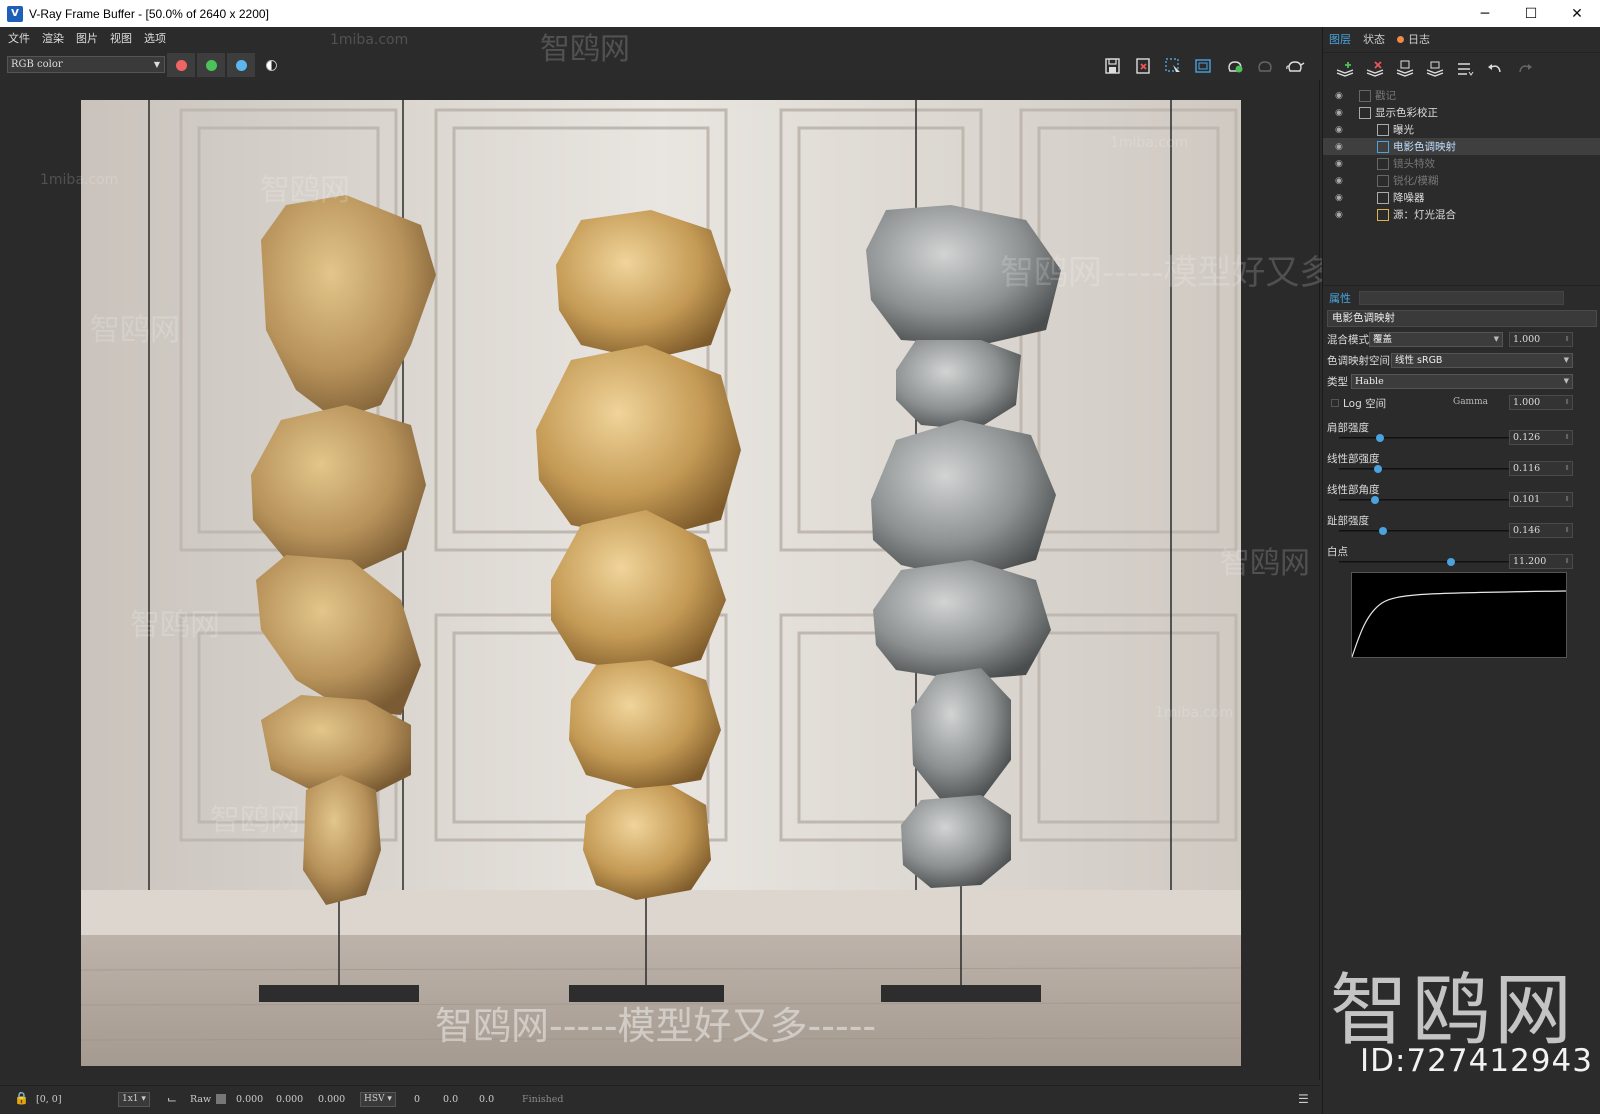  I want to click on vray-logo-icon: V, so click(15, 13).